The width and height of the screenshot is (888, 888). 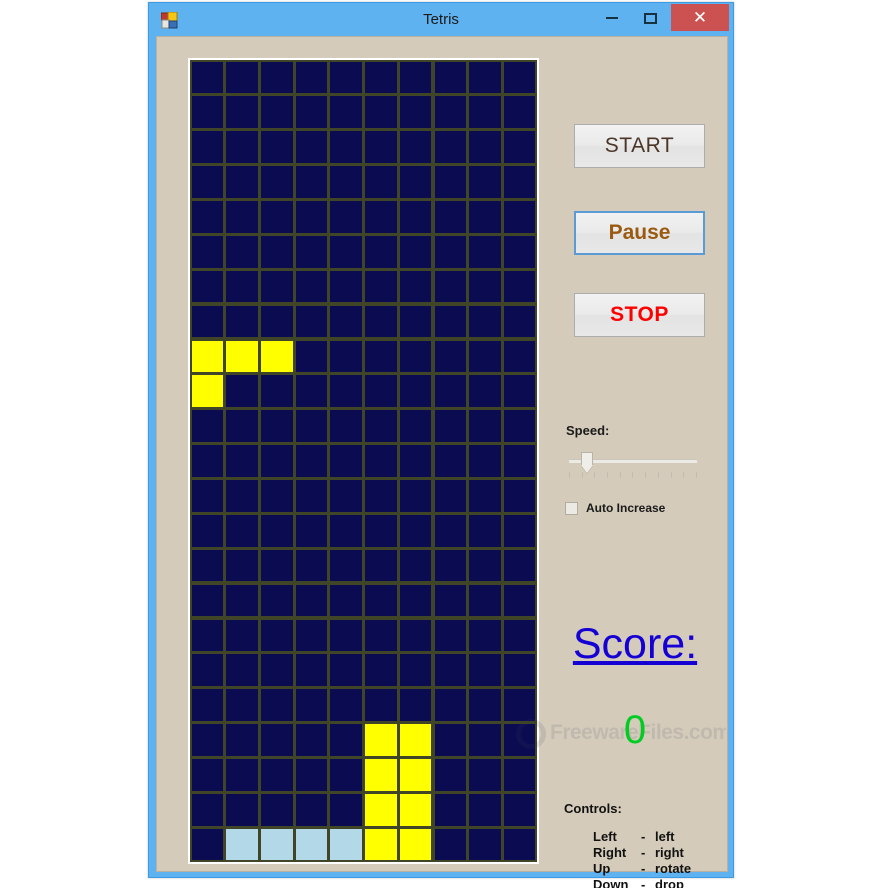 What do you see at coordinates (571, 508) in the screenshot?
I see `checkbox-box-icon` at bounding box center [571, 508].